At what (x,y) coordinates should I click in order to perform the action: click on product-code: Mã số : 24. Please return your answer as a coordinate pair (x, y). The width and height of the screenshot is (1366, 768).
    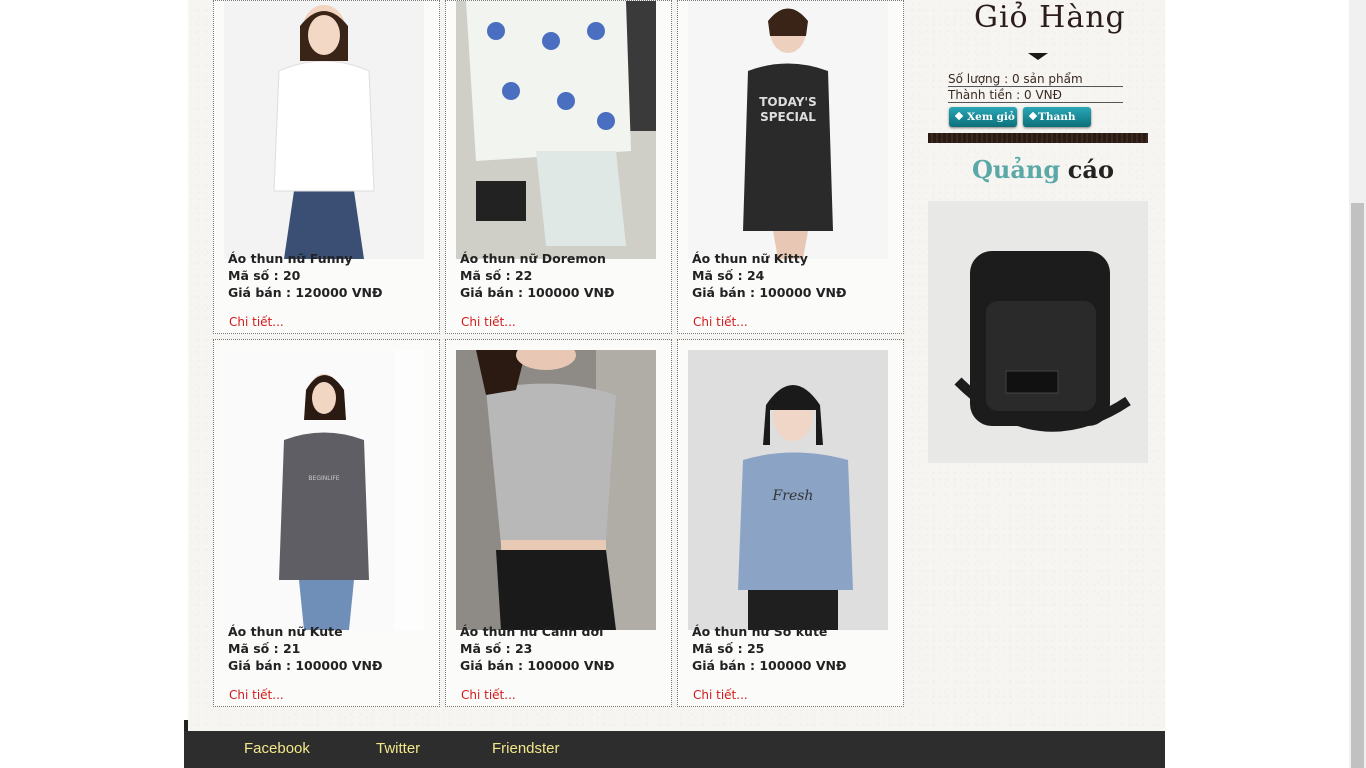
    Looking at the image, I should click on (728, 275).